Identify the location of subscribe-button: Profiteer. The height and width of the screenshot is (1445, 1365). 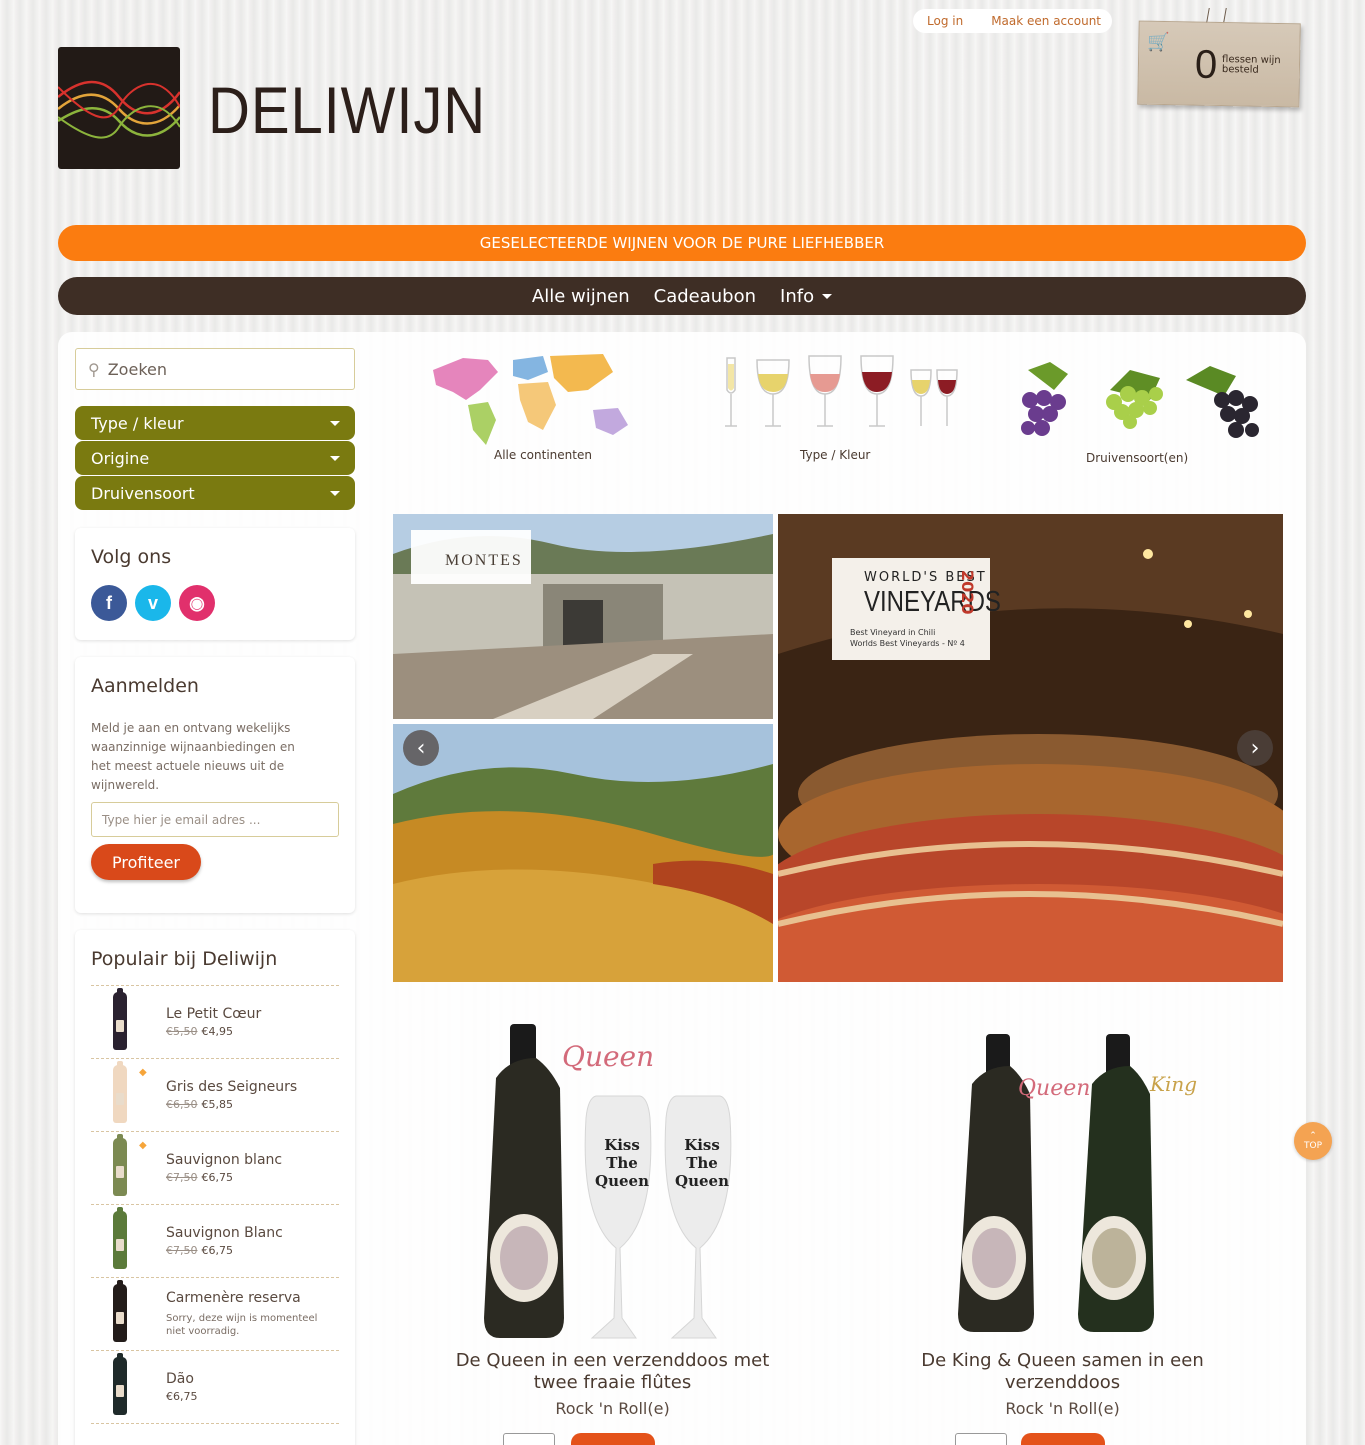
(146, 862).